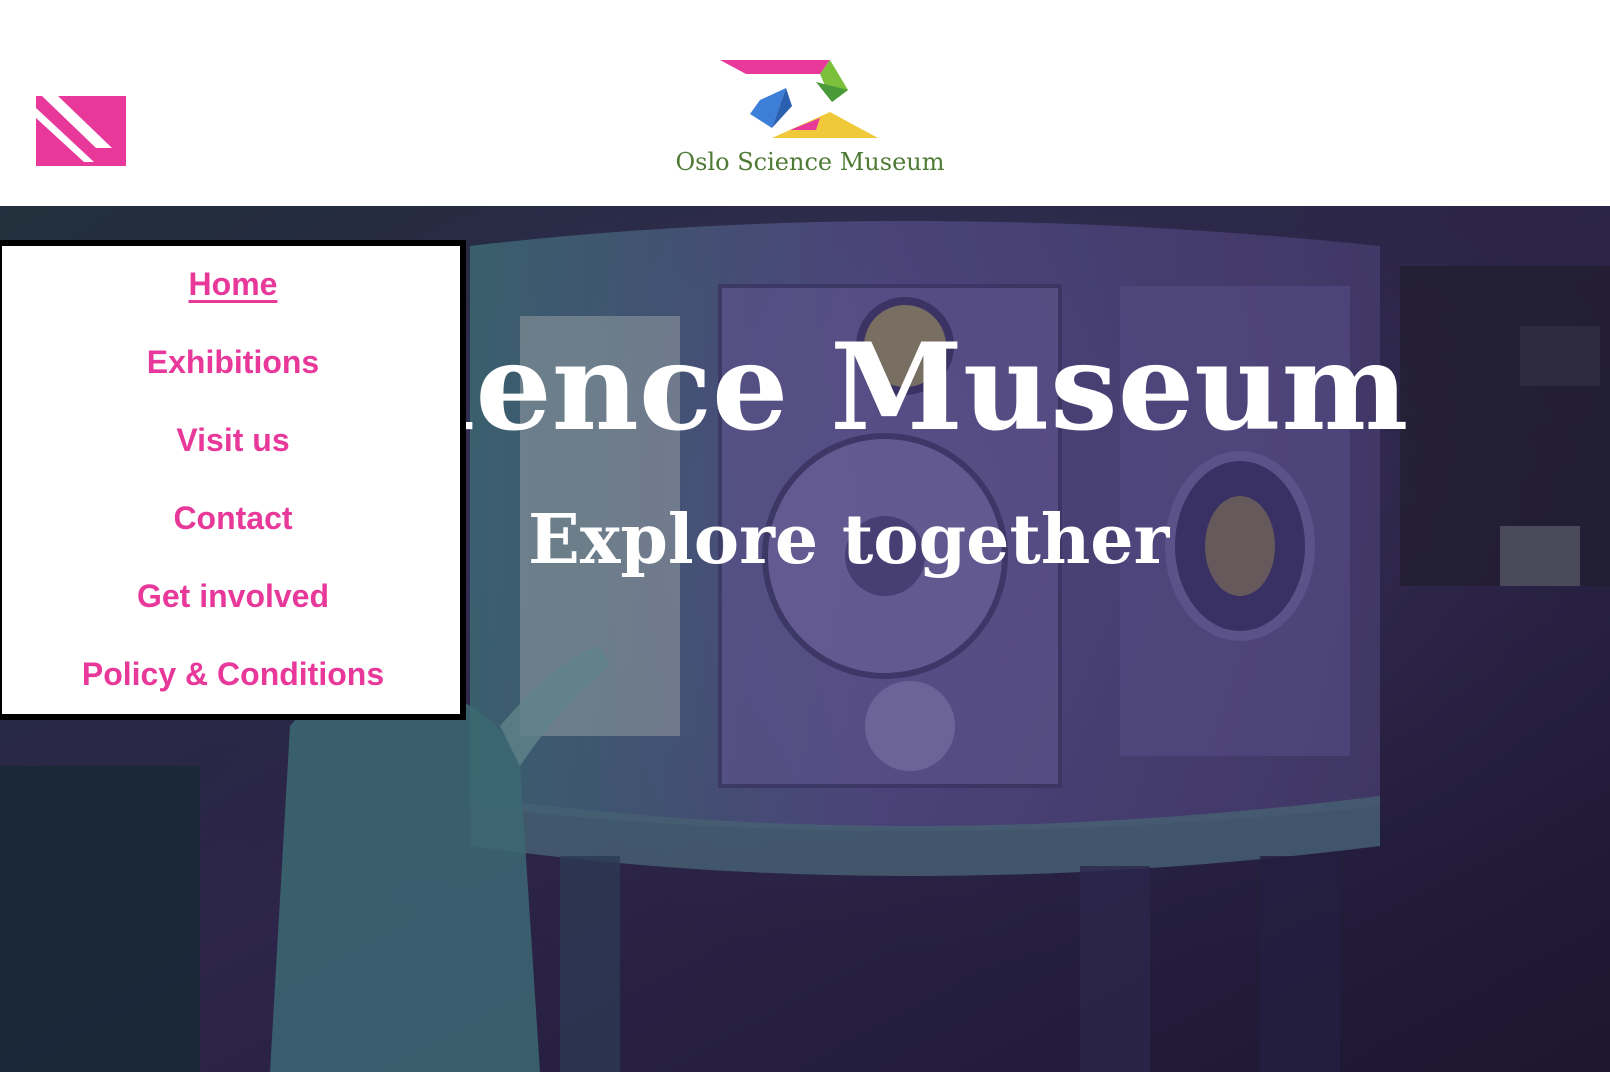 Image resolution: width=1610 pixels, height=1072 pixels. What do you see at coordinates (810, 162) in the screenshot?
I see `logo-text: Oslo Science Museum` at bounding box center [810, 162].